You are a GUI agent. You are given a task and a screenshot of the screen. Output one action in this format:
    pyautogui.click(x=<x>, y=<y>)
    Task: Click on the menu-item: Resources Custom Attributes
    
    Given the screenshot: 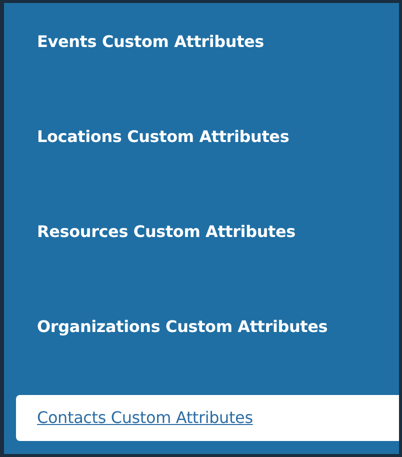 What is the action you would take?
    pyautogui.click(x=201, y=232)
    